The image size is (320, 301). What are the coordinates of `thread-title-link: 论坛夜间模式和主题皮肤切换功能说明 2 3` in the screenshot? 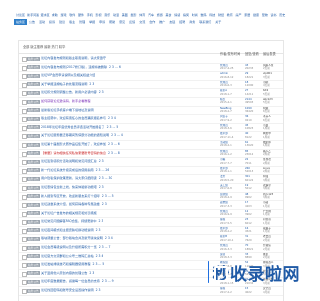 It's located at (71, 231).